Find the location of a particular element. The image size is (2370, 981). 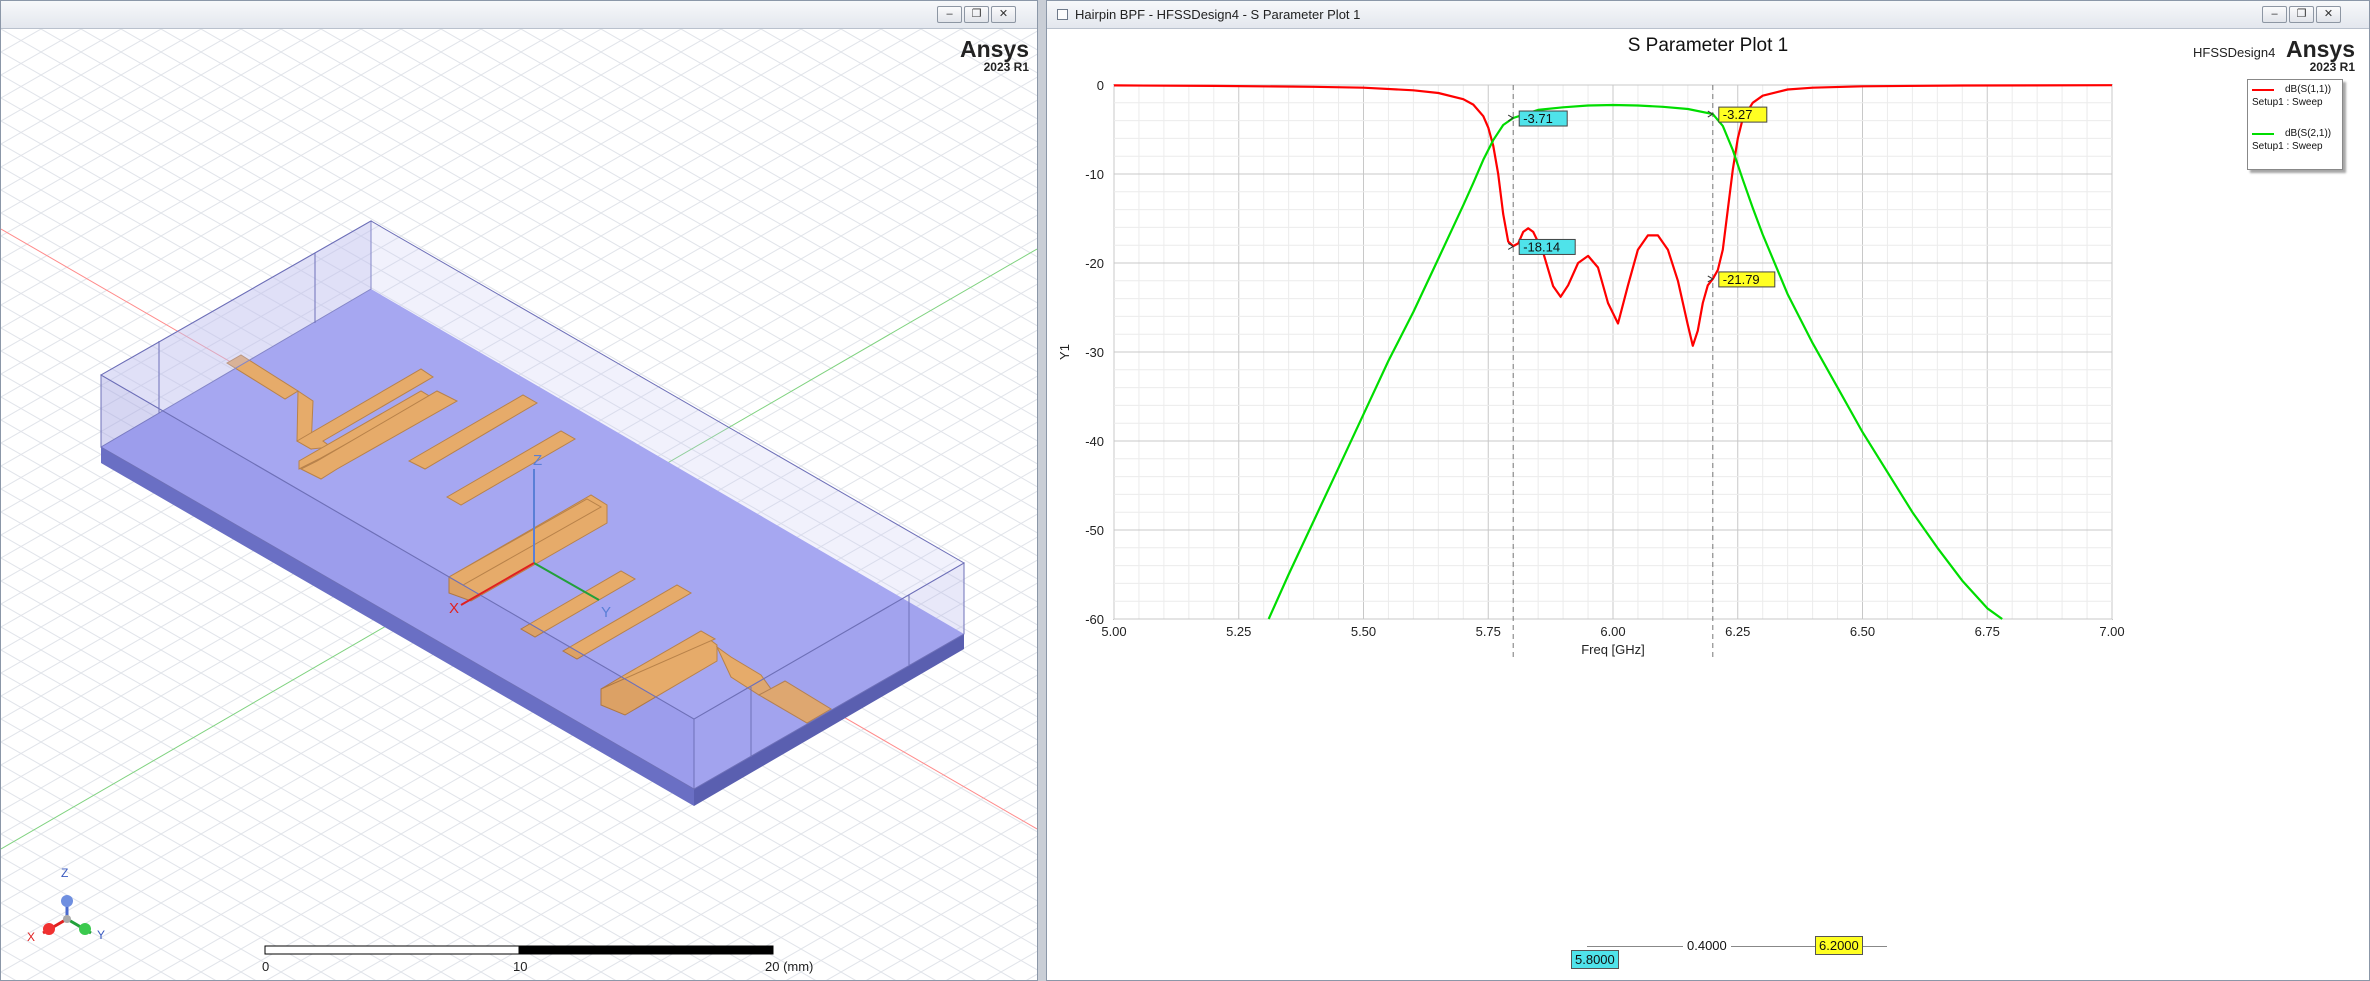

y-tick-label: -10 is located at coordinates (1094, 174).